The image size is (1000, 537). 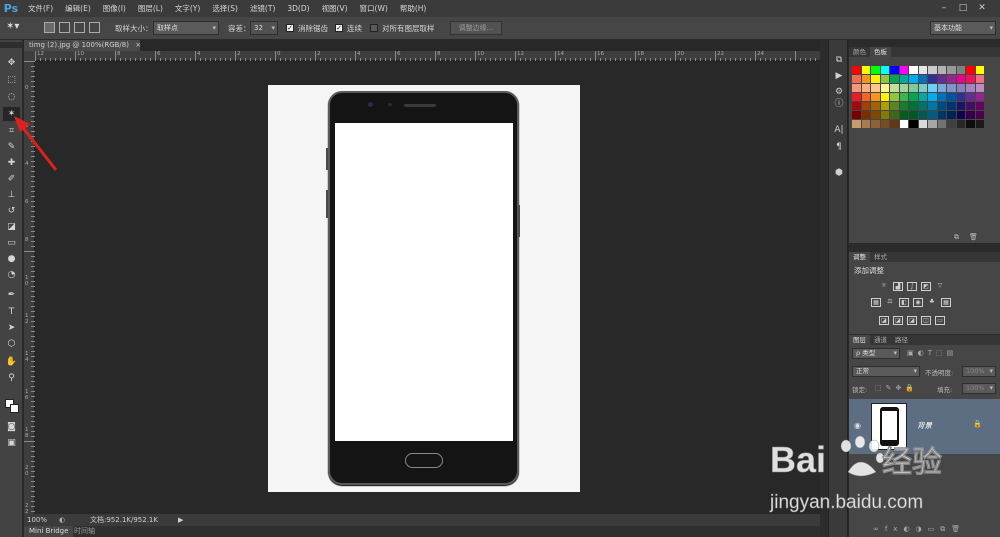 I want to click on layer-thumbnail, so click(x=889, y=426).